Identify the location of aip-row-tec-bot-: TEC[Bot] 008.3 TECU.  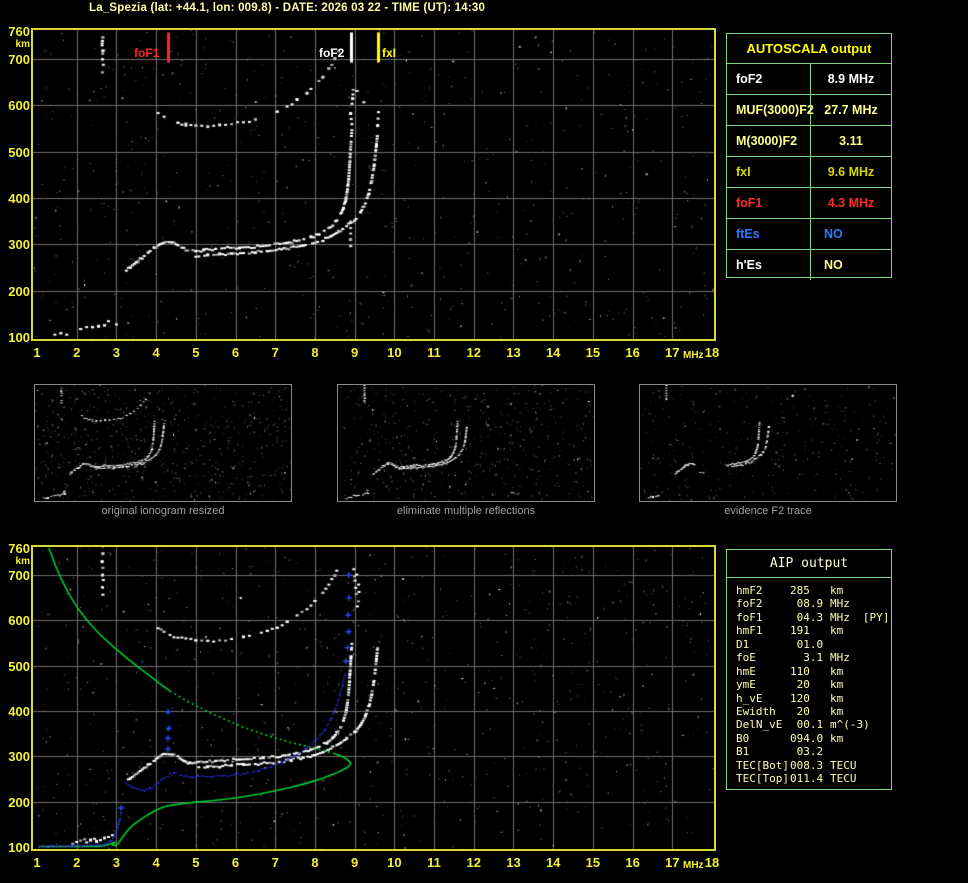
(813, 765).